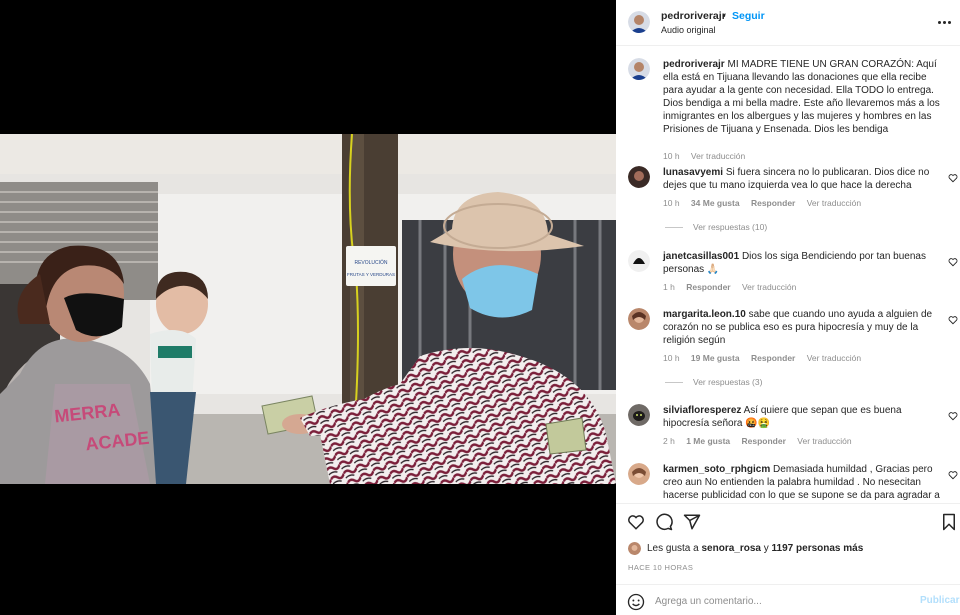 This screenshot has width=960, height=615. What do you see at coordinates (371, 274) in the screenshot?
I see `svg-text: FRUTAS Y VERDURAS` at bounding box center [371, 274].